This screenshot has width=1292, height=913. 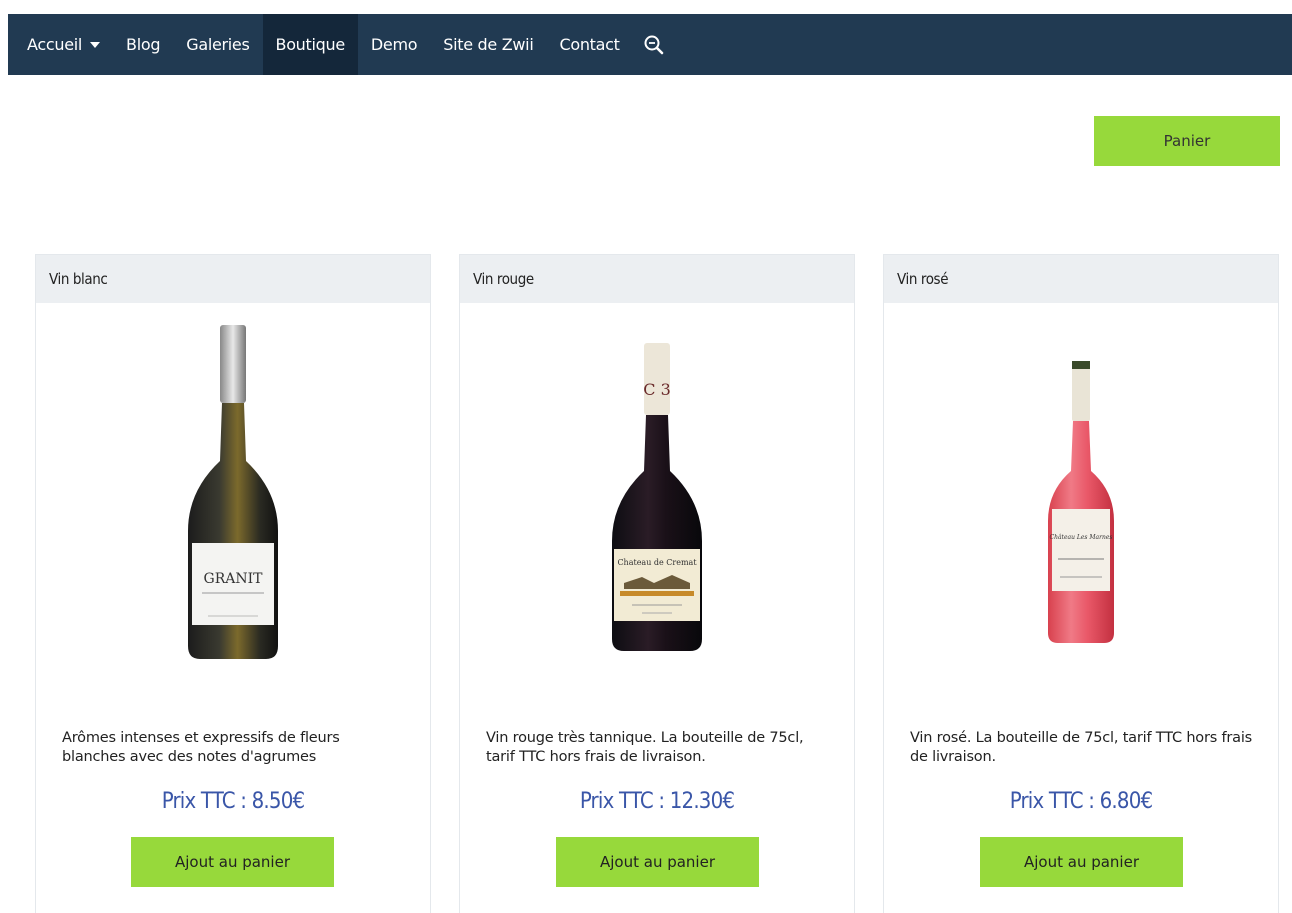 I want to click on wine-bottle-image: Château Les Marnes, so click(x=1081, y=502).